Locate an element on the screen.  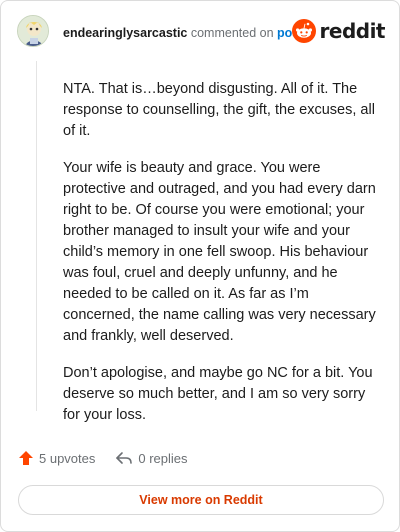
reddit-wordmark: reddit is located at coordinates (352, 31).